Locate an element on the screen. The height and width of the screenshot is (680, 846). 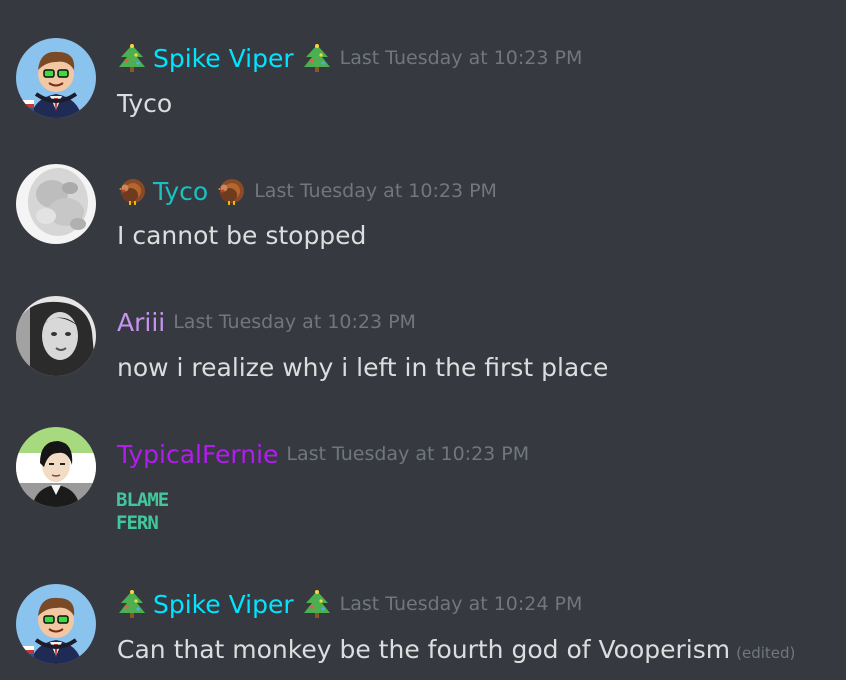
message-header: Tyco Last Tuesday at 10:23 PM is located at coordinates (307, 191).